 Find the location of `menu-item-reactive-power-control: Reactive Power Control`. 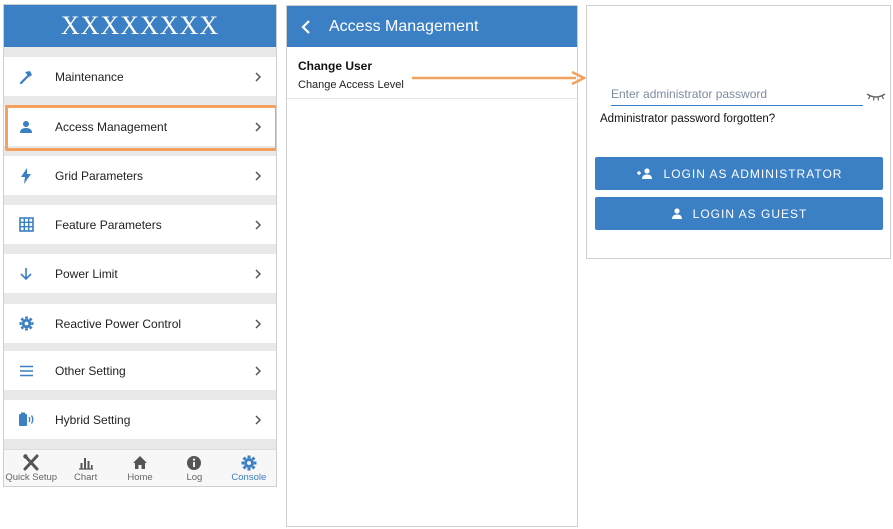

menu-item-reactive-power-control: Reactive Power Control is located at coordinates (140, 323).